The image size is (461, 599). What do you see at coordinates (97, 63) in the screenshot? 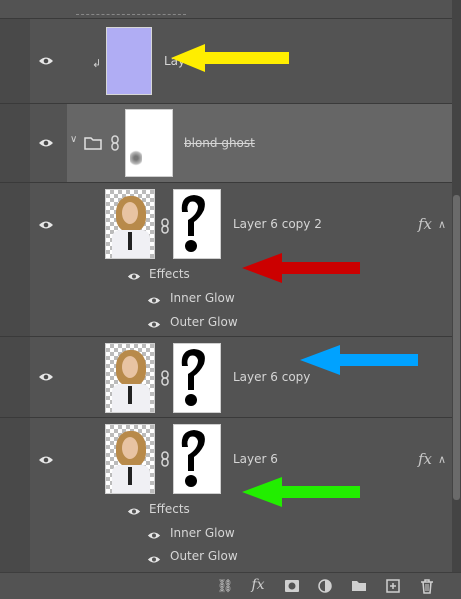
I see `clipping-arrow-icon: ↲` at bounding box center [97, 63].